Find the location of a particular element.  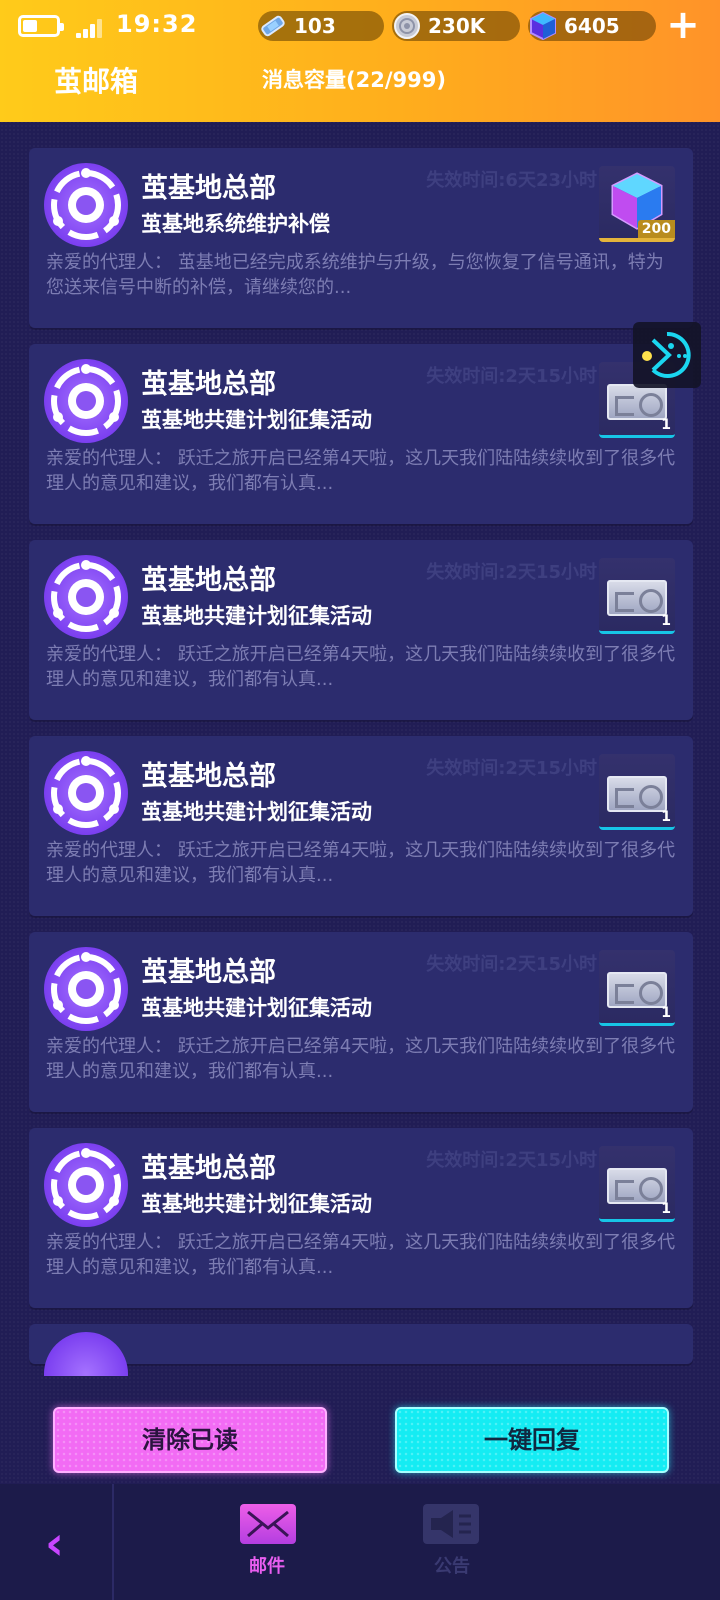

resource-gem-value: 6405 is located at coordinates (592, 26).